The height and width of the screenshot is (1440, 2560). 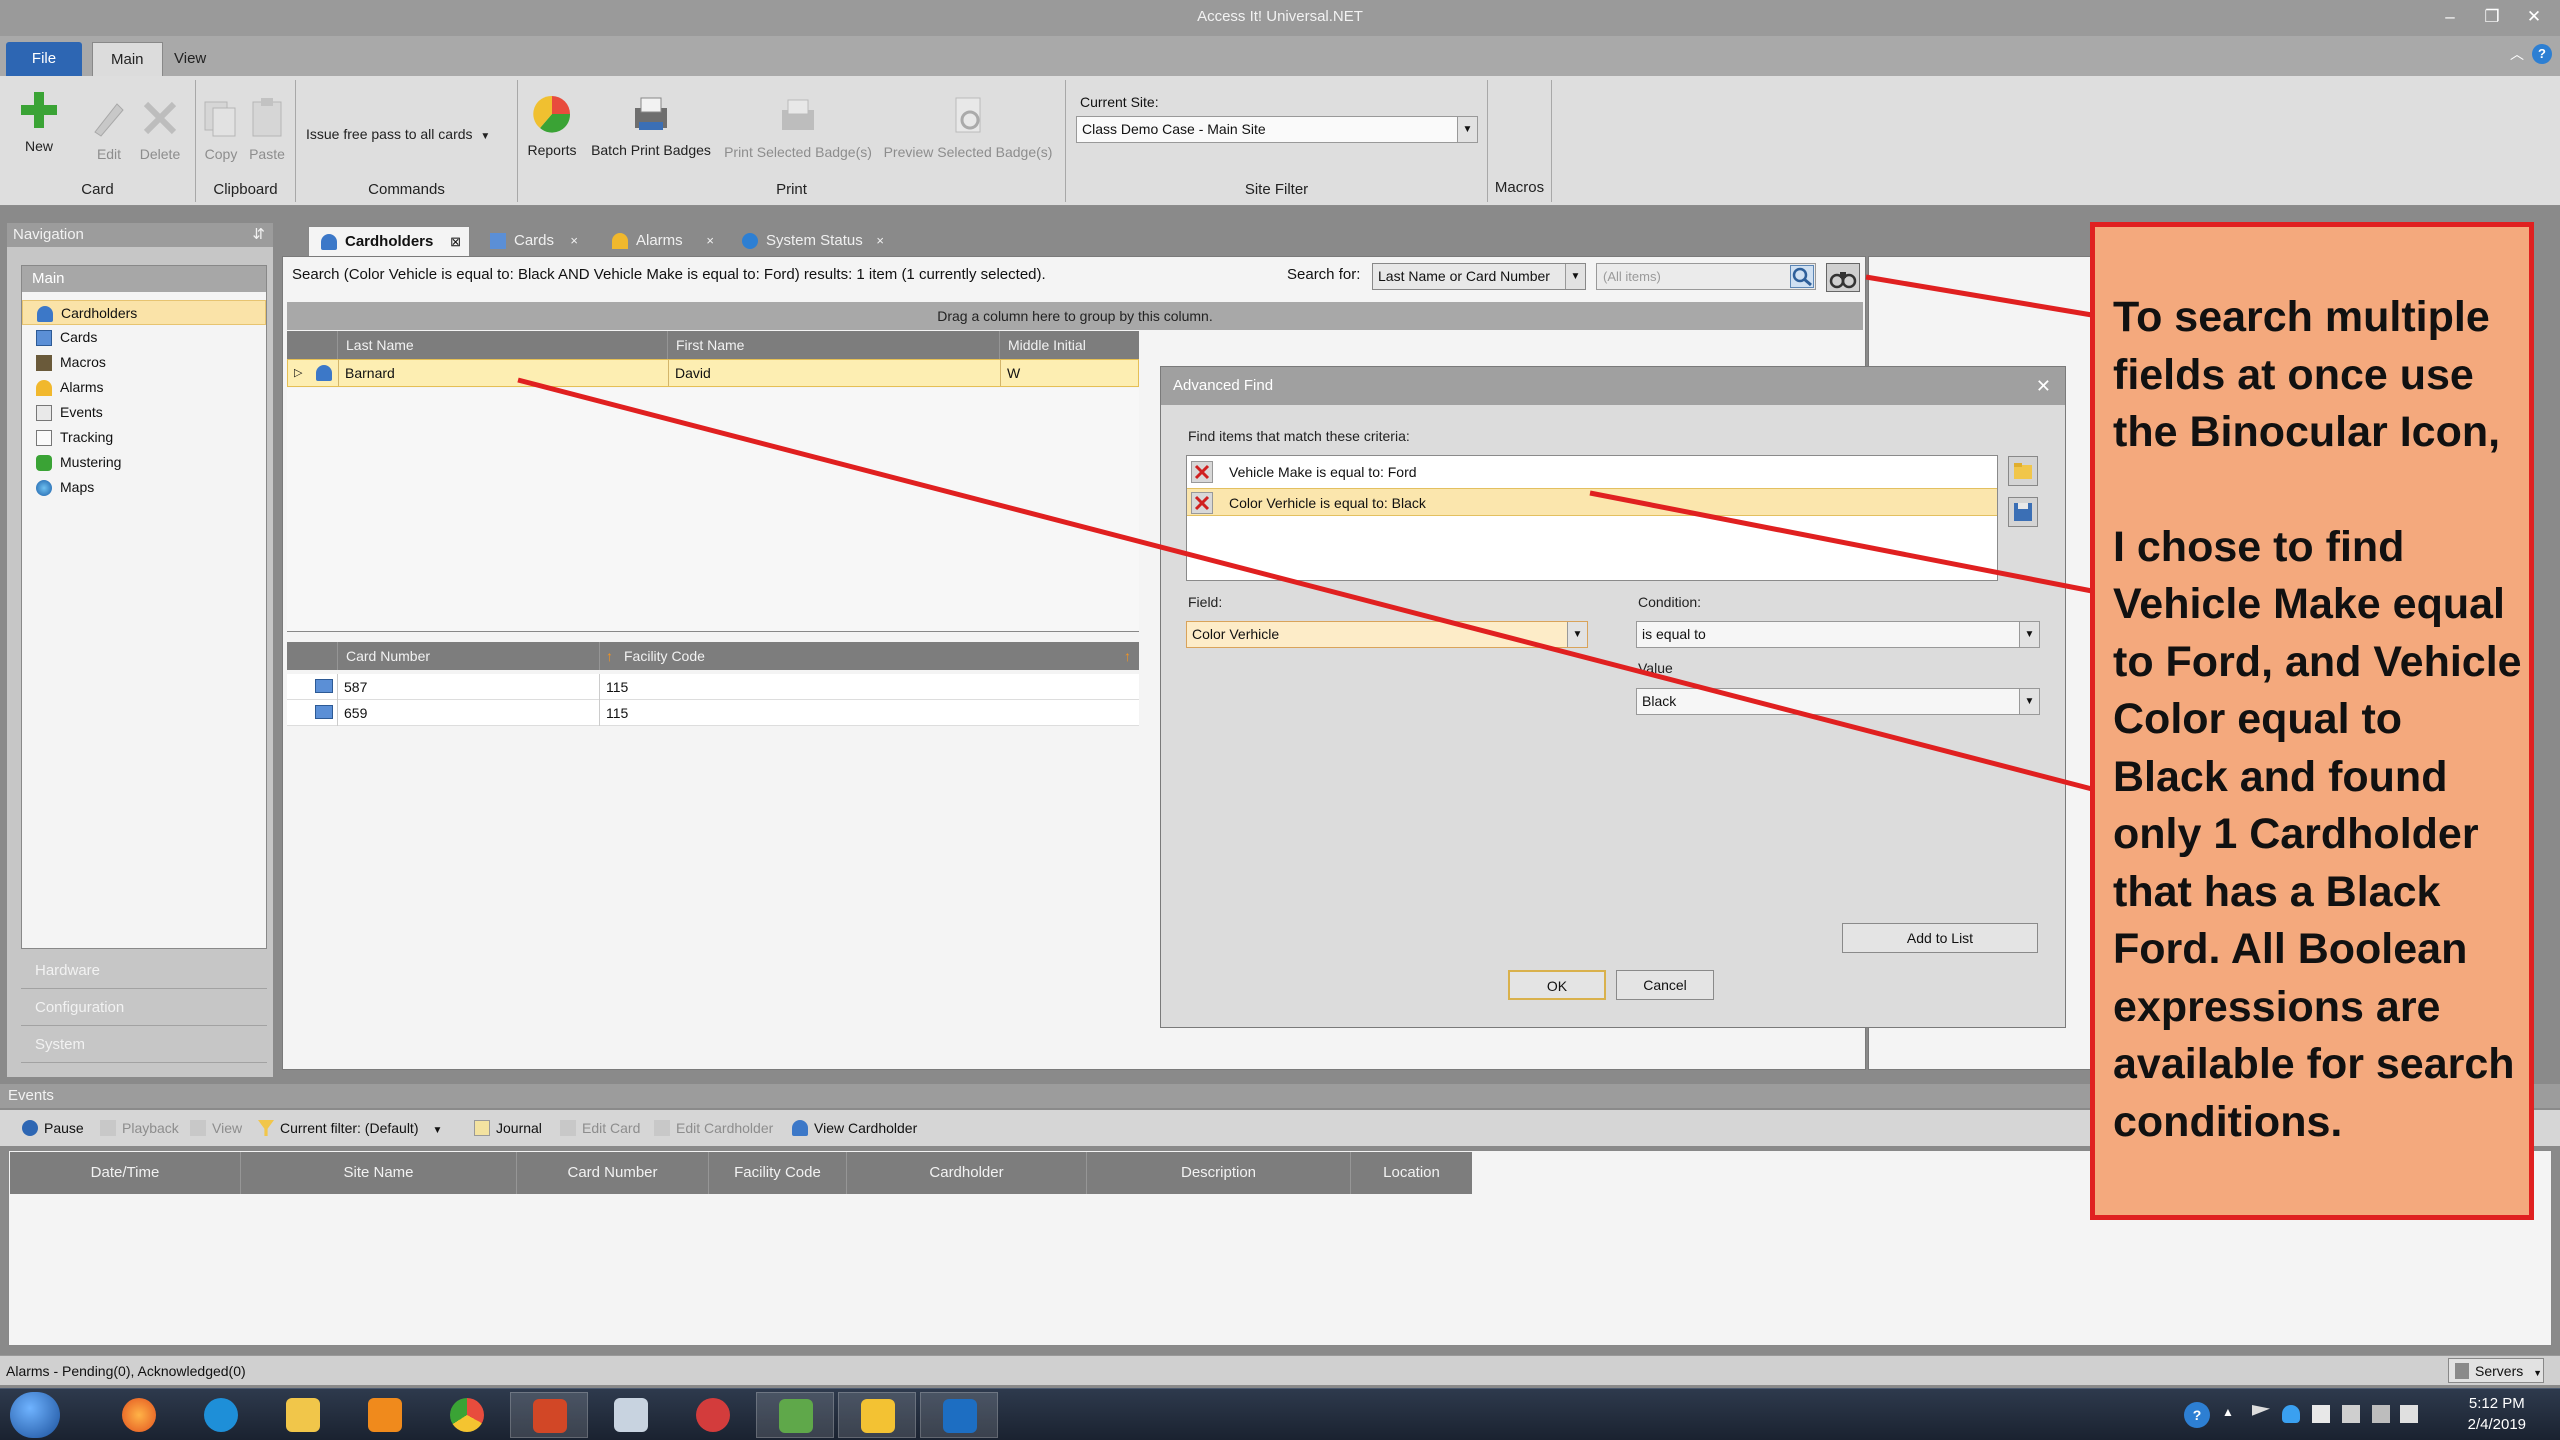 I want to click on flag-icon, so click(x=2261, y=1410).